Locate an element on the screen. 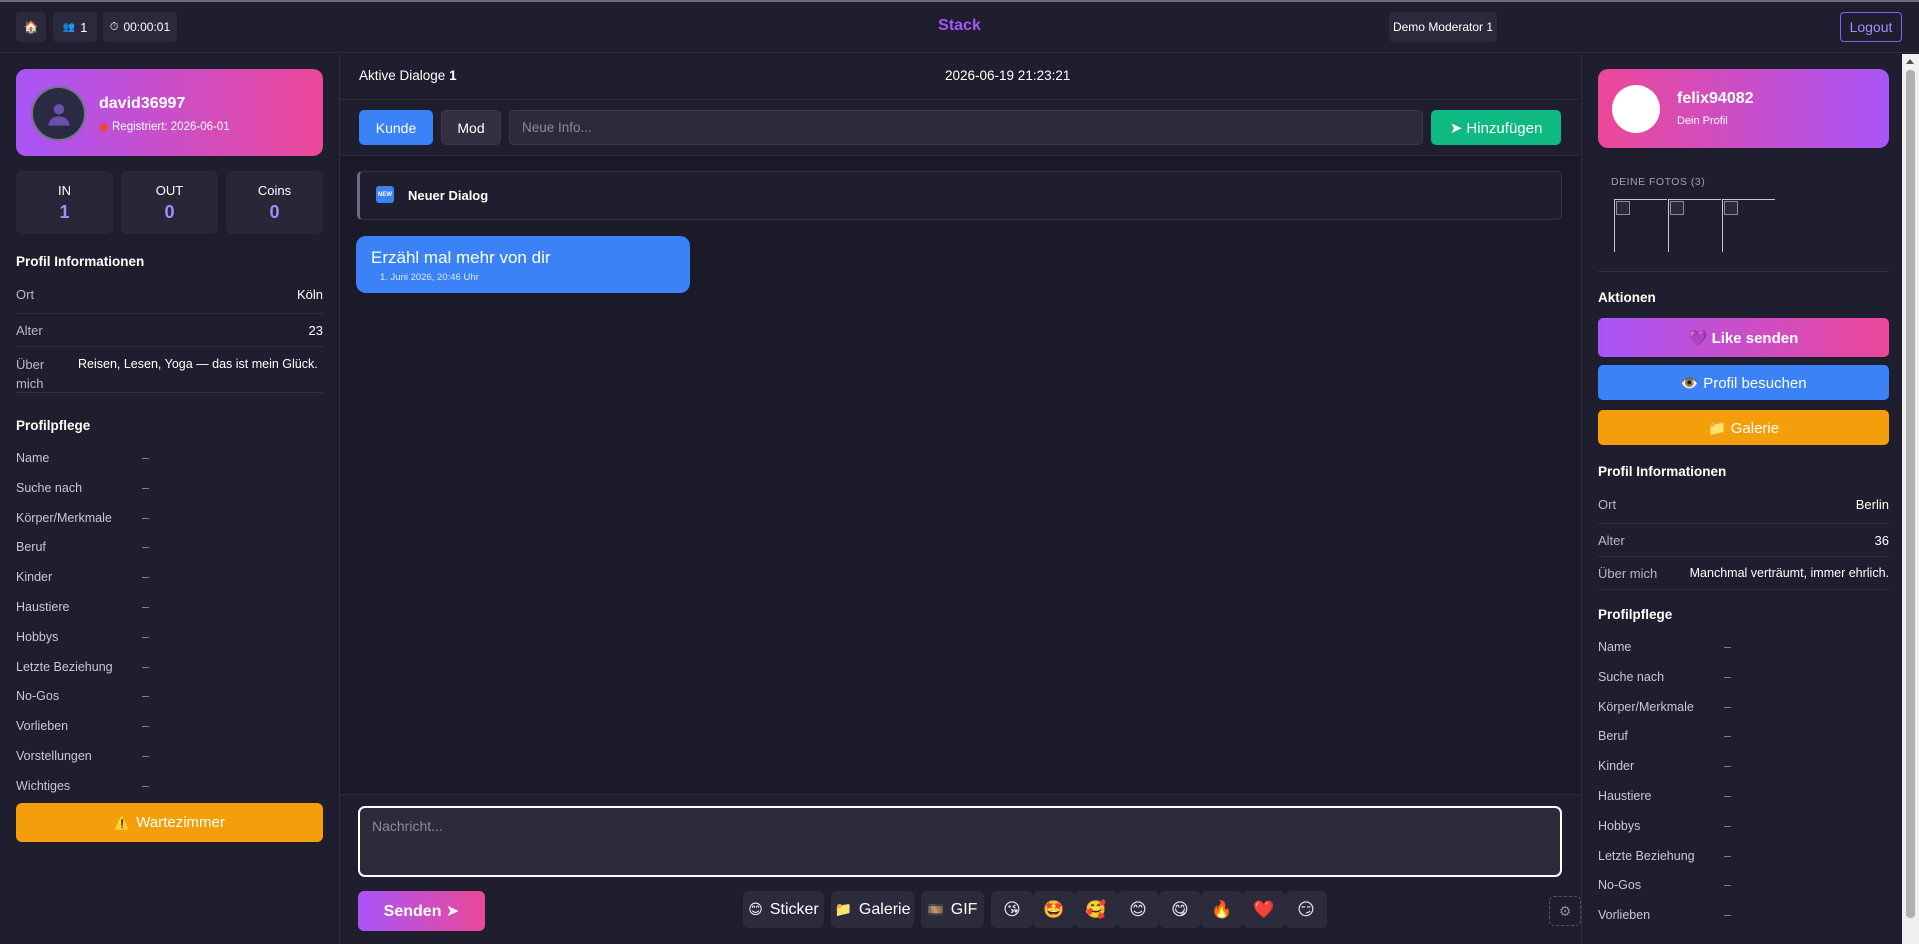 This screenshot has height=944, width=1919. new-info-input is located at coordinates (966, 127).